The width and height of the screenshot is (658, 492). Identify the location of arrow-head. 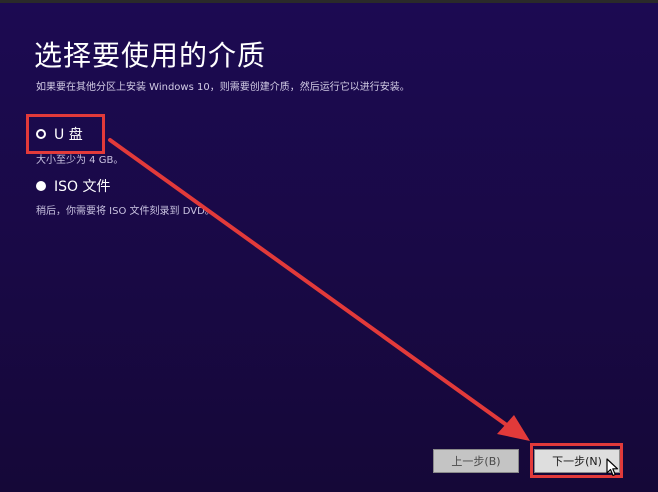
(513, 428).